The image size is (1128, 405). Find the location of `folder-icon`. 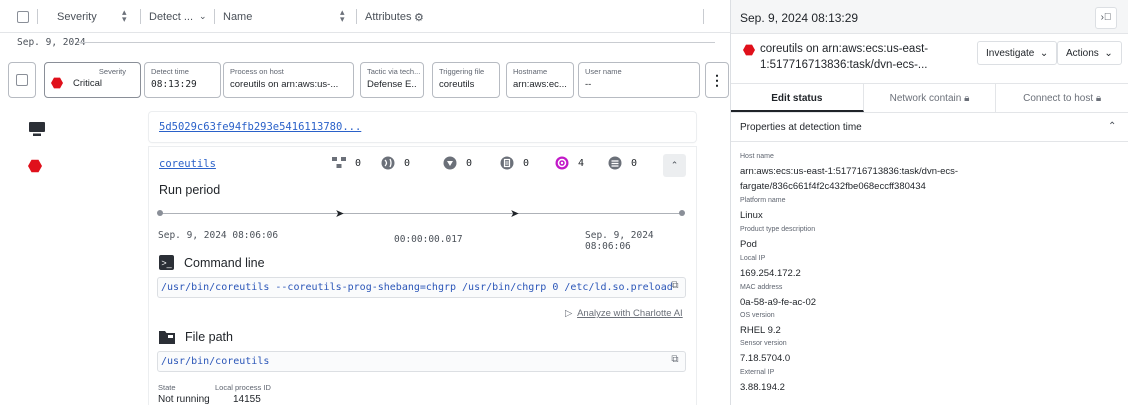

folder-icon is located at coordinates (167, 337).